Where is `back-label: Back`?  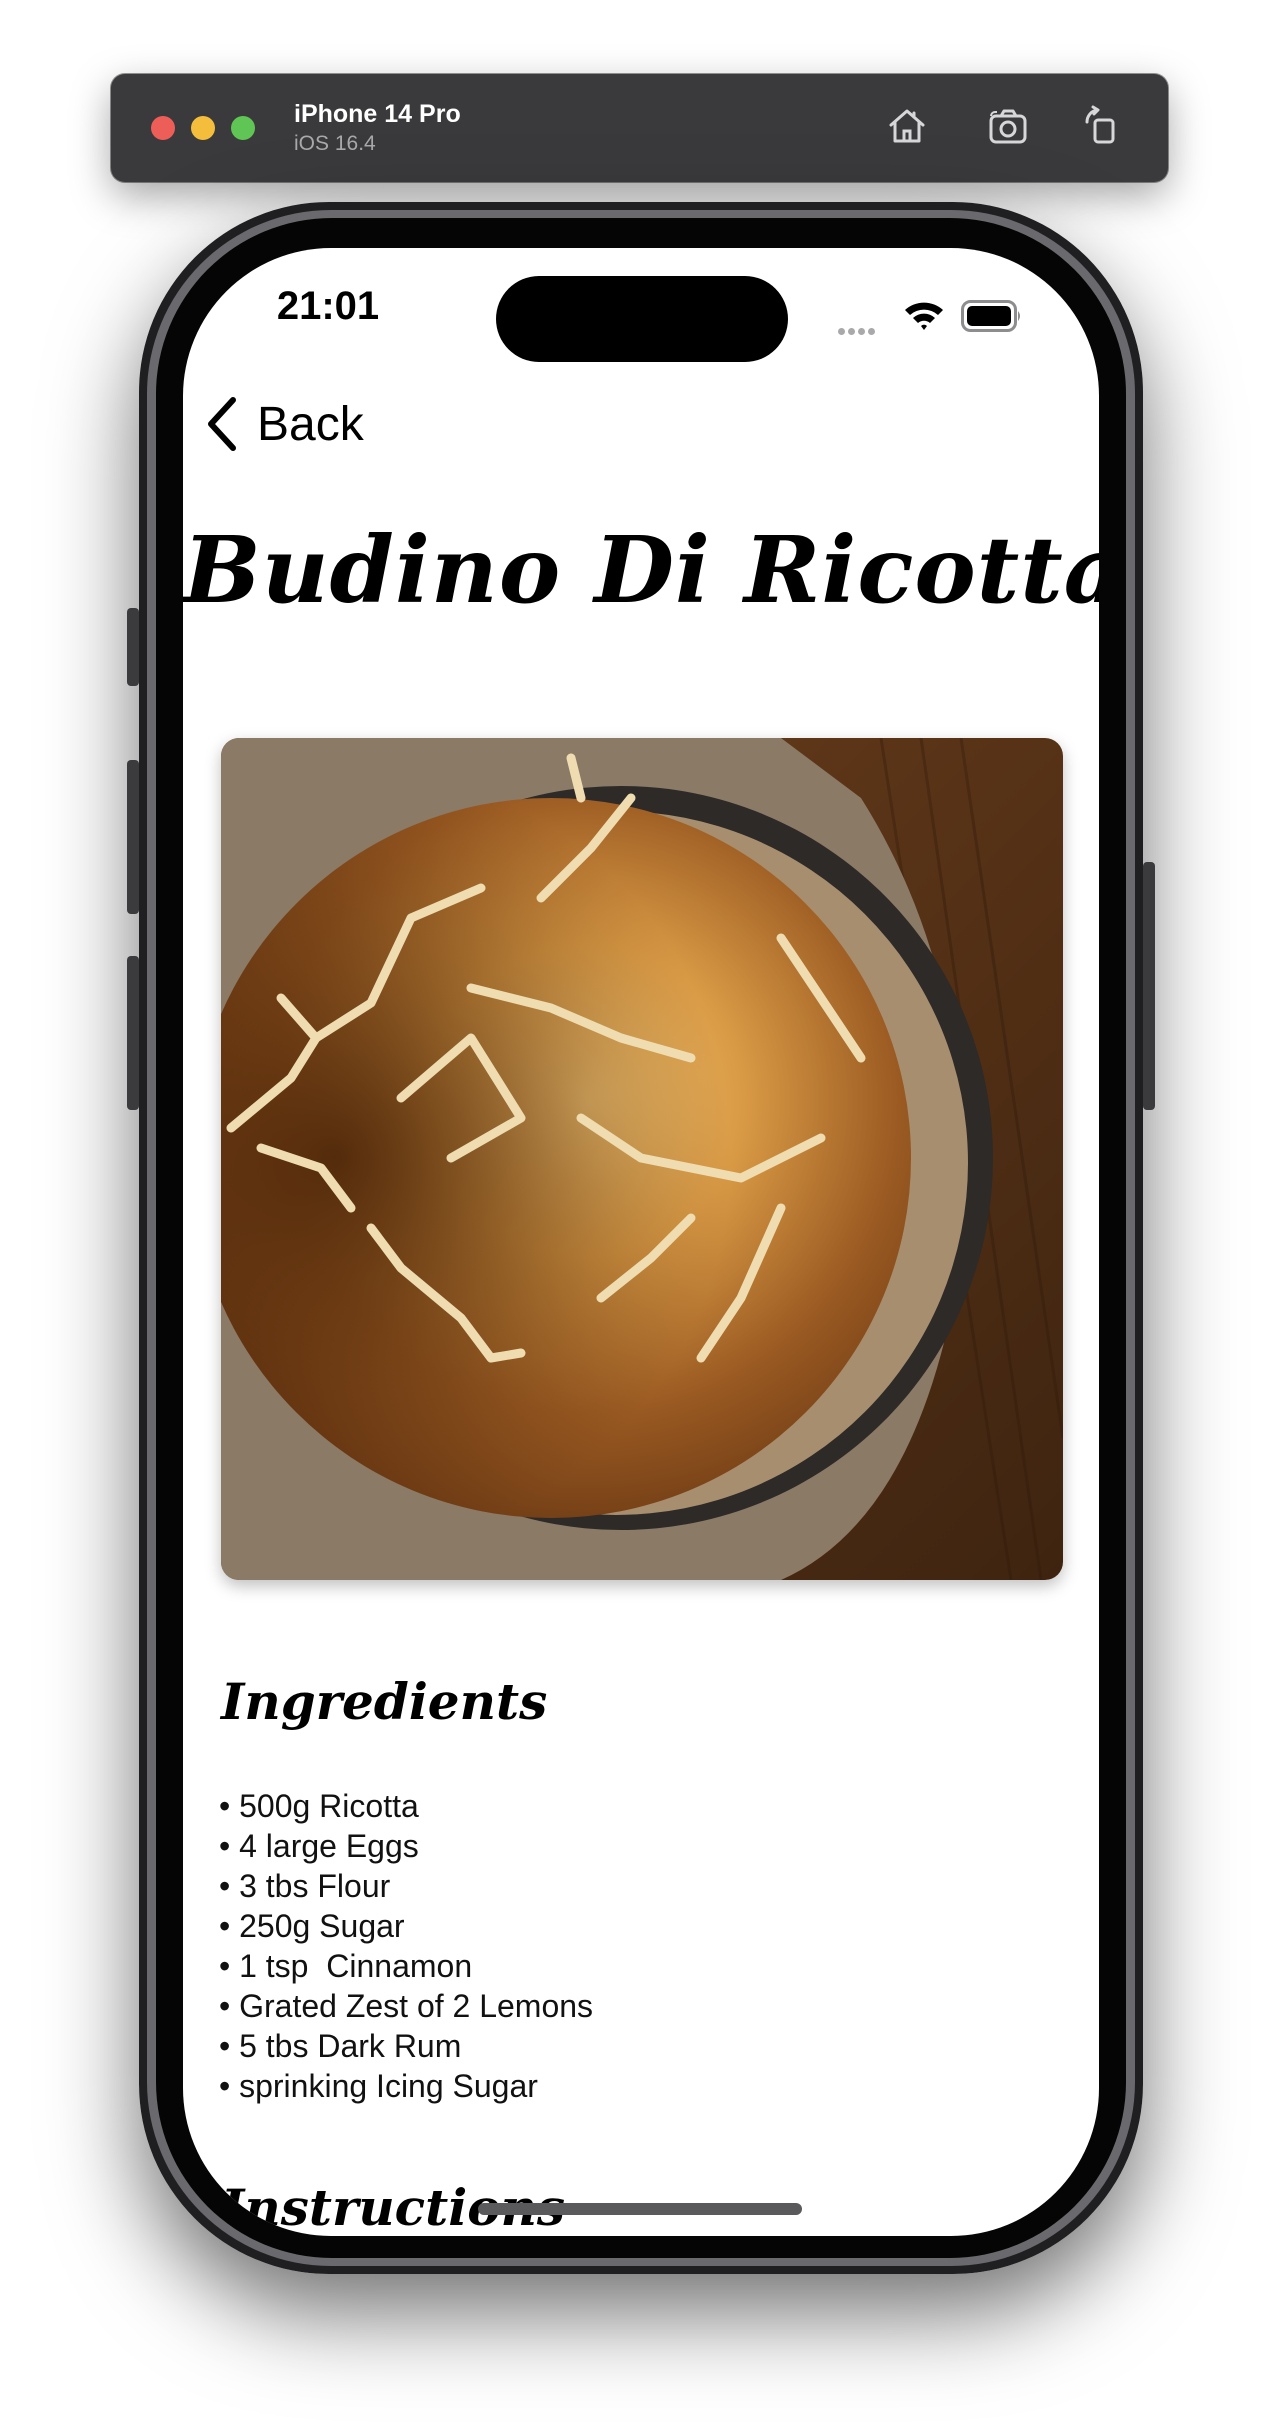 back-label: Back is located at coordinates (310, 424).